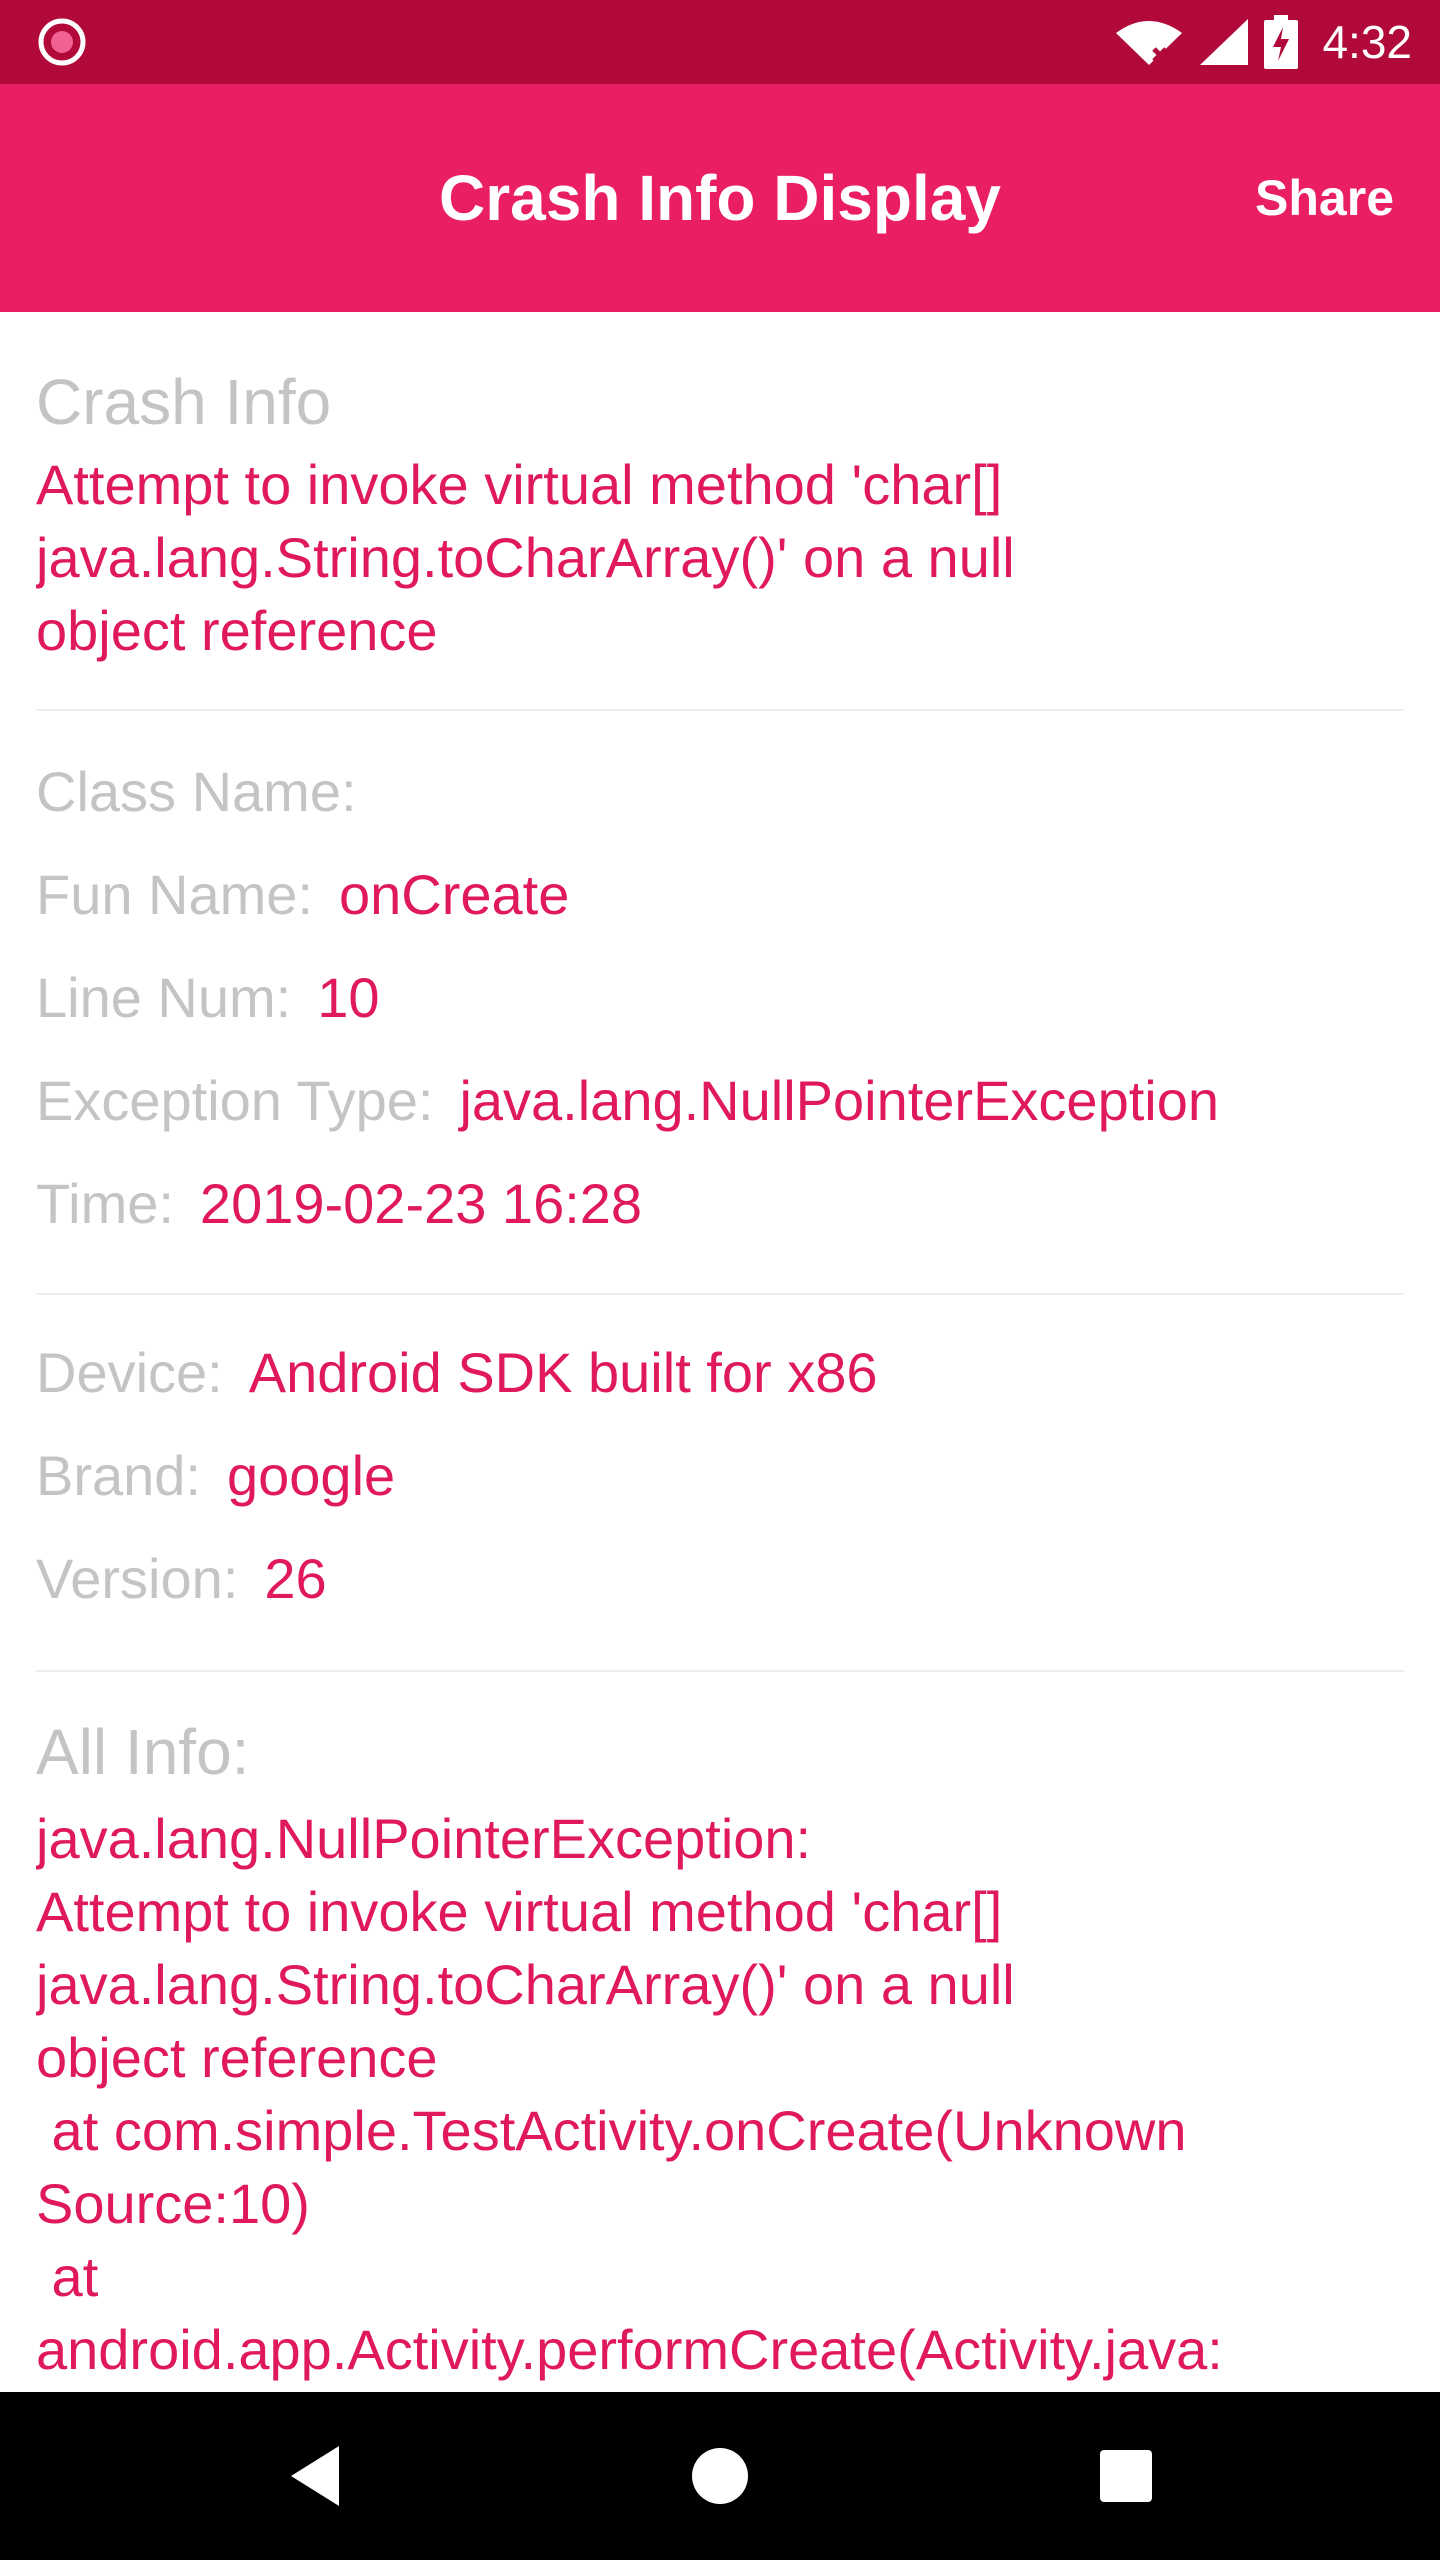  I want to click on recents-icon, so click(1126, 2476).